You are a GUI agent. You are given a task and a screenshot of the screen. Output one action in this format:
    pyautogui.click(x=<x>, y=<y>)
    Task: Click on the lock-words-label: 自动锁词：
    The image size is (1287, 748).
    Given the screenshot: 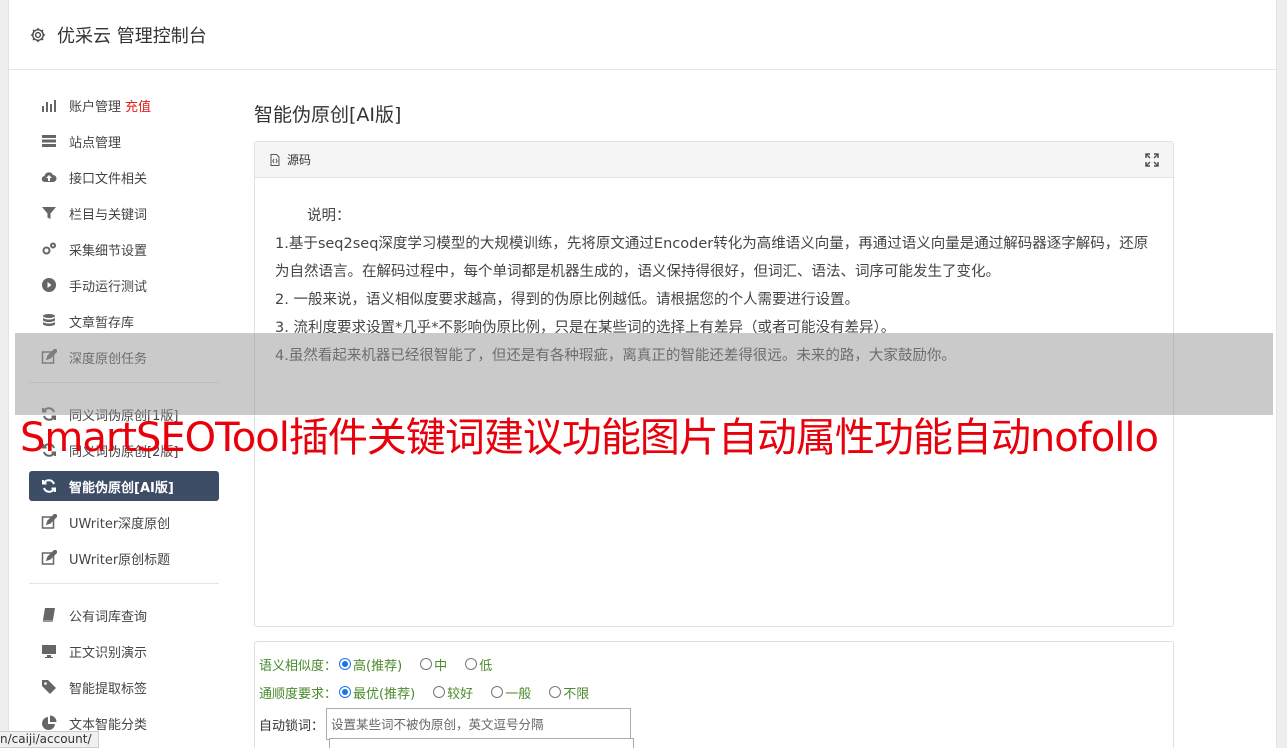 What is the action you would take?
    pyautogui.click(x=292, y=726)
    